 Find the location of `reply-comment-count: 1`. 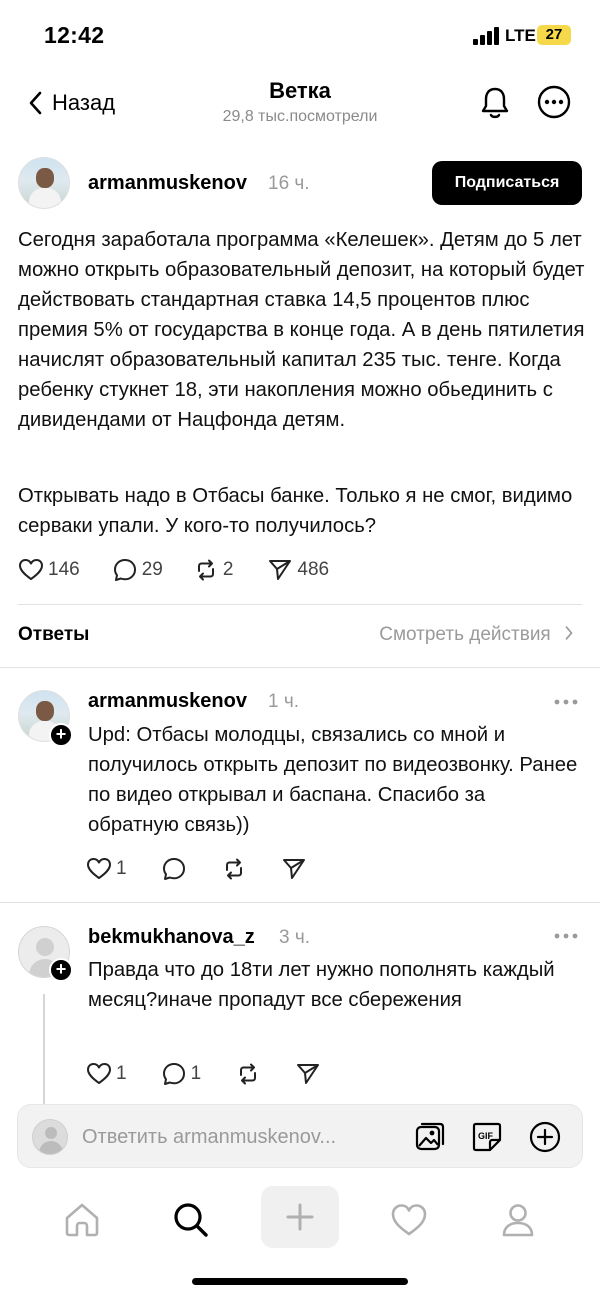

reply-comment-count: 1 is located at coordinates (196, 1073).